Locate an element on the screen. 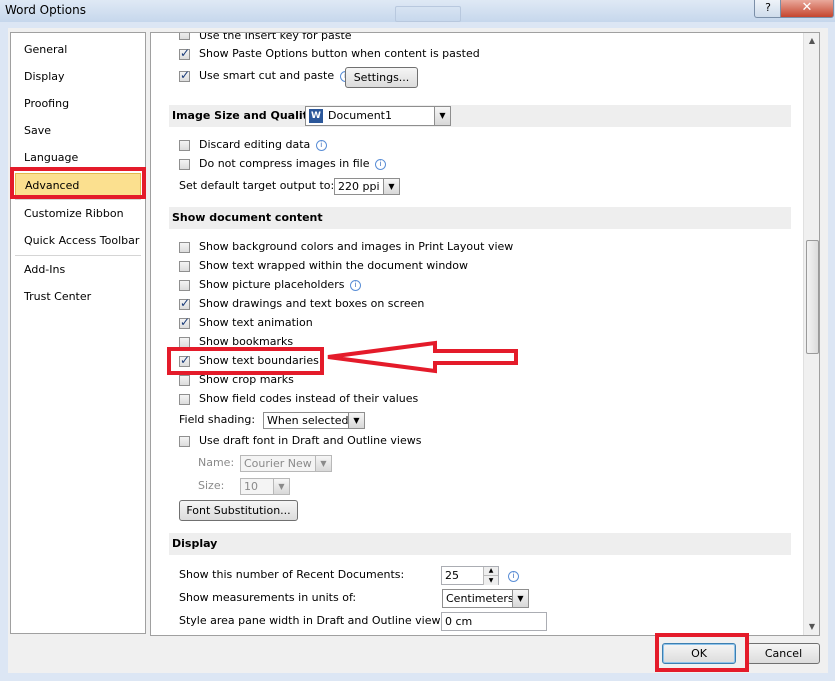 This screenshot has height=681, width=835. discard-editing-label-group: Discard editing data i is located at coordinates (263, 145).